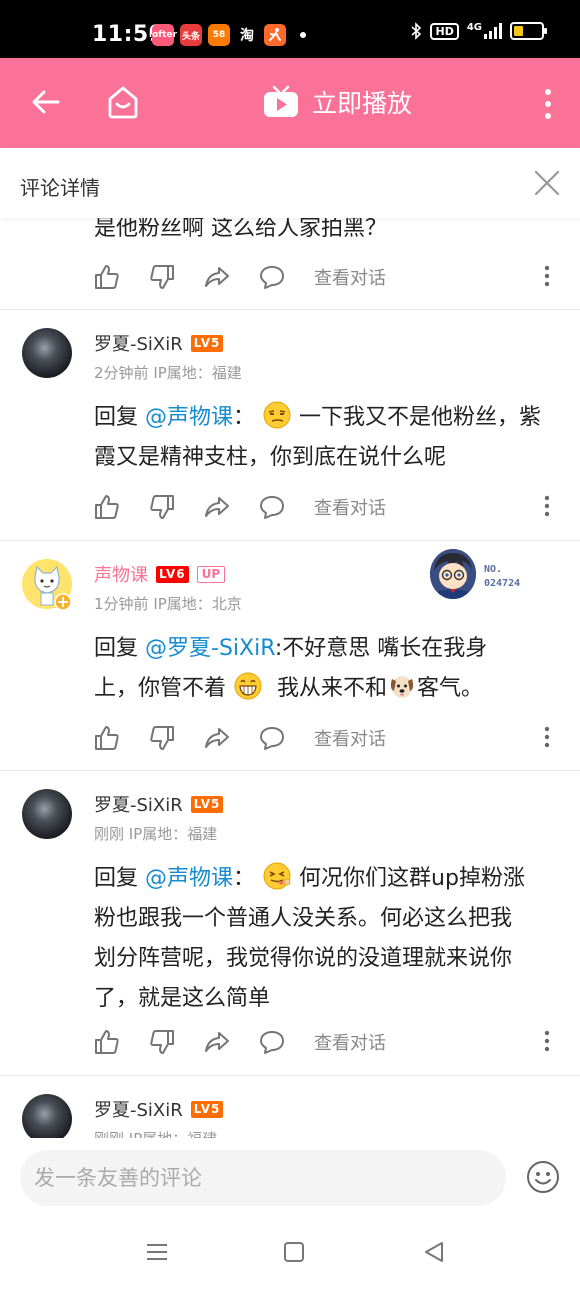 The height and width of the screenshot is (1289, 580). What do you see at coordinates (263, 1178) in the screenshot?
I see `comment-input: 发一条友善的评论` at bounding box center [263, 1178].